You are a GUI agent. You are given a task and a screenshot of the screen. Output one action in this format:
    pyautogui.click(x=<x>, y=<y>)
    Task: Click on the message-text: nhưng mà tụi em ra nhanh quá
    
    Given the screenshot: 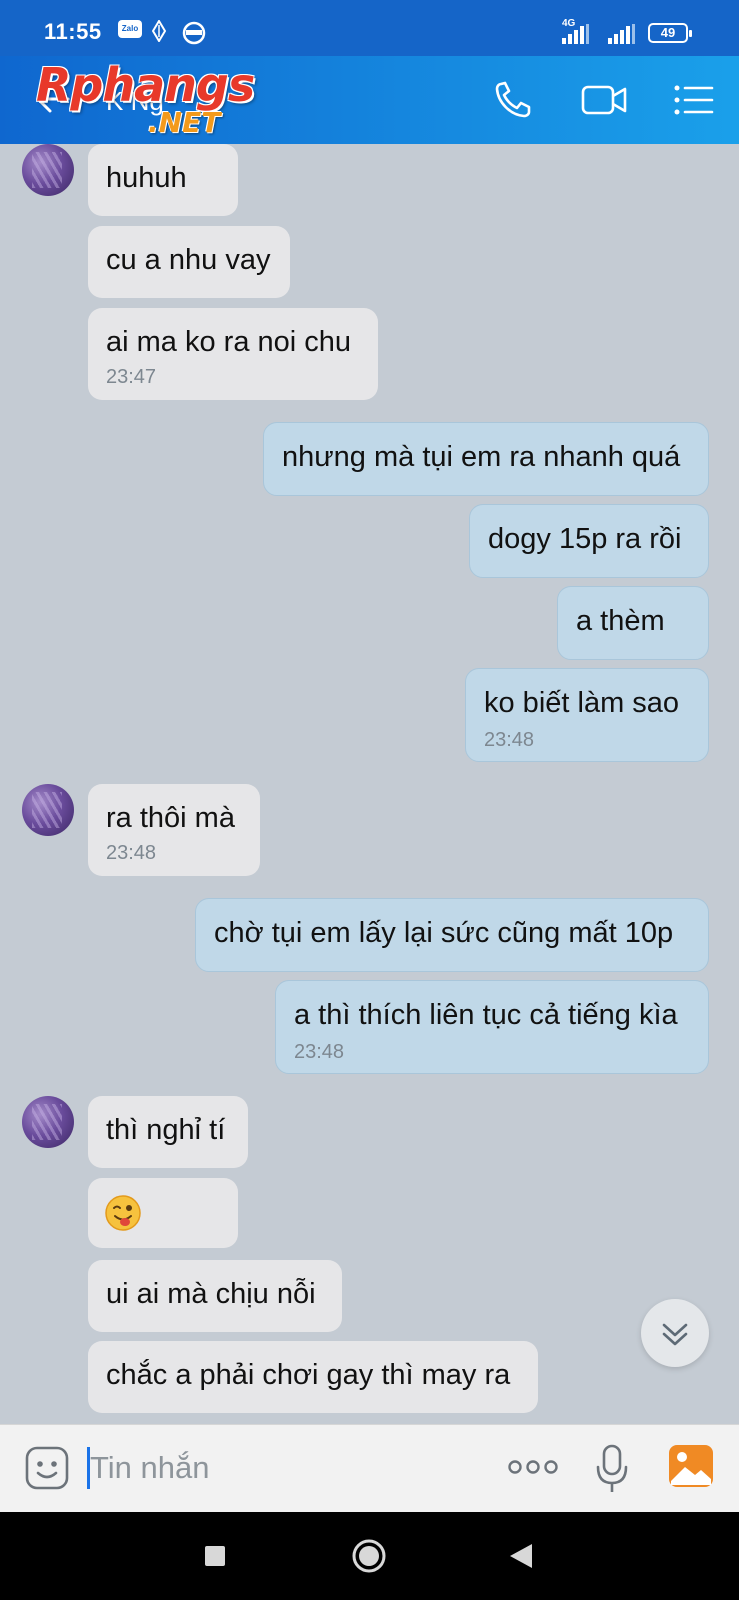 What is the action you would take?
    pyautogui.click(x=481, y=457)
    